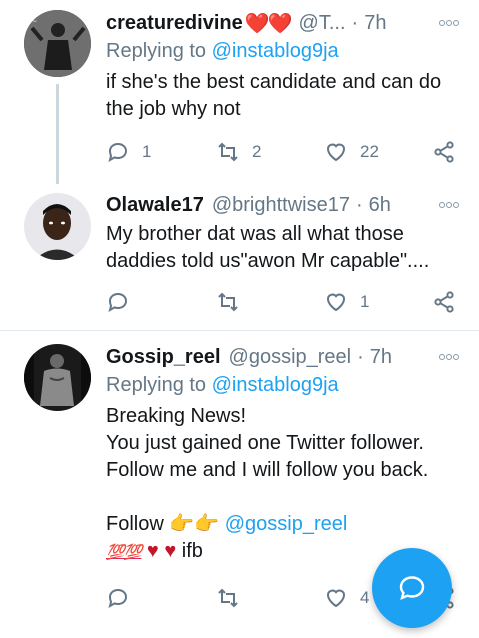  What do you see at coordinates (124, 552) in the screenshot?
I see `hundred-points-emoji: 💯💯` at bounding box center [124, 552].